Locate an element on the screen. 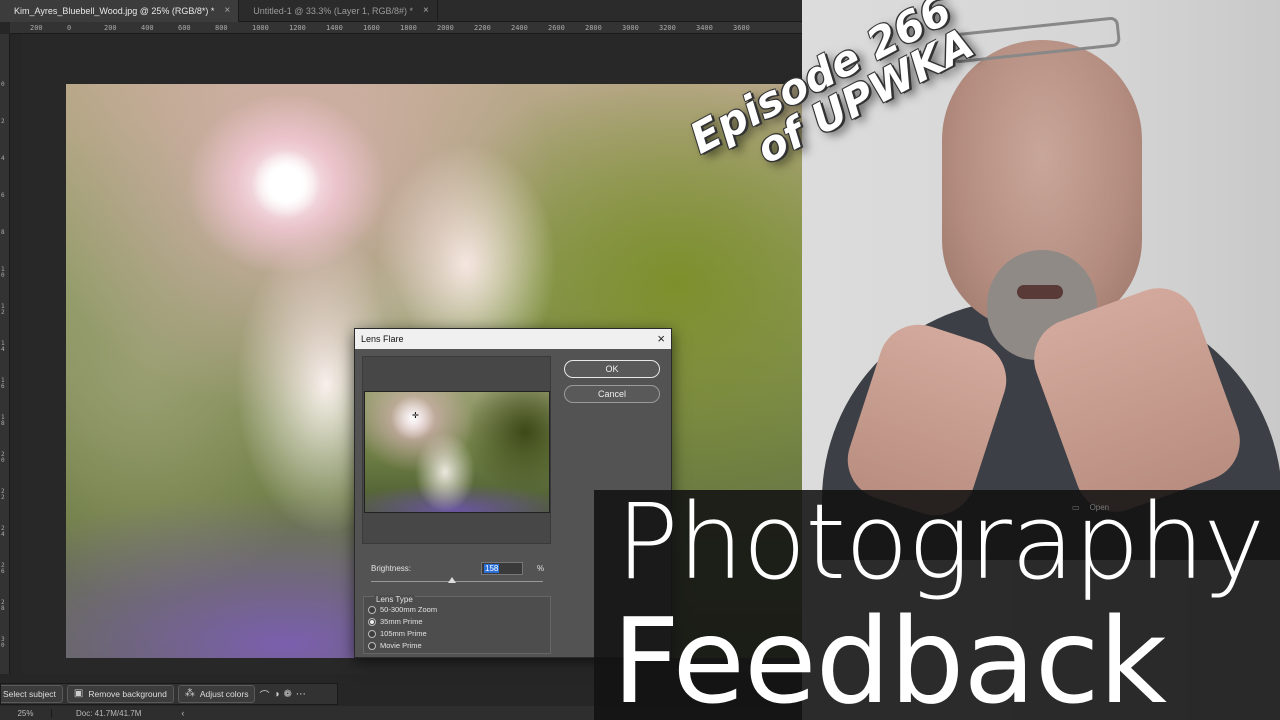 The height and width of the screenshot is (720, 1280). video-title-line-2: Feedback is located at coordinates (889, 656).